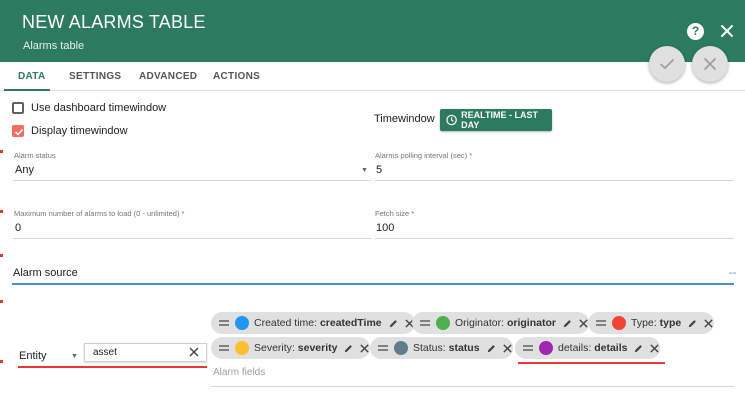  What do you see at coordinates (194, 352) in the screenshot?
I see `clear-icon` at bounding box center [194, 352].